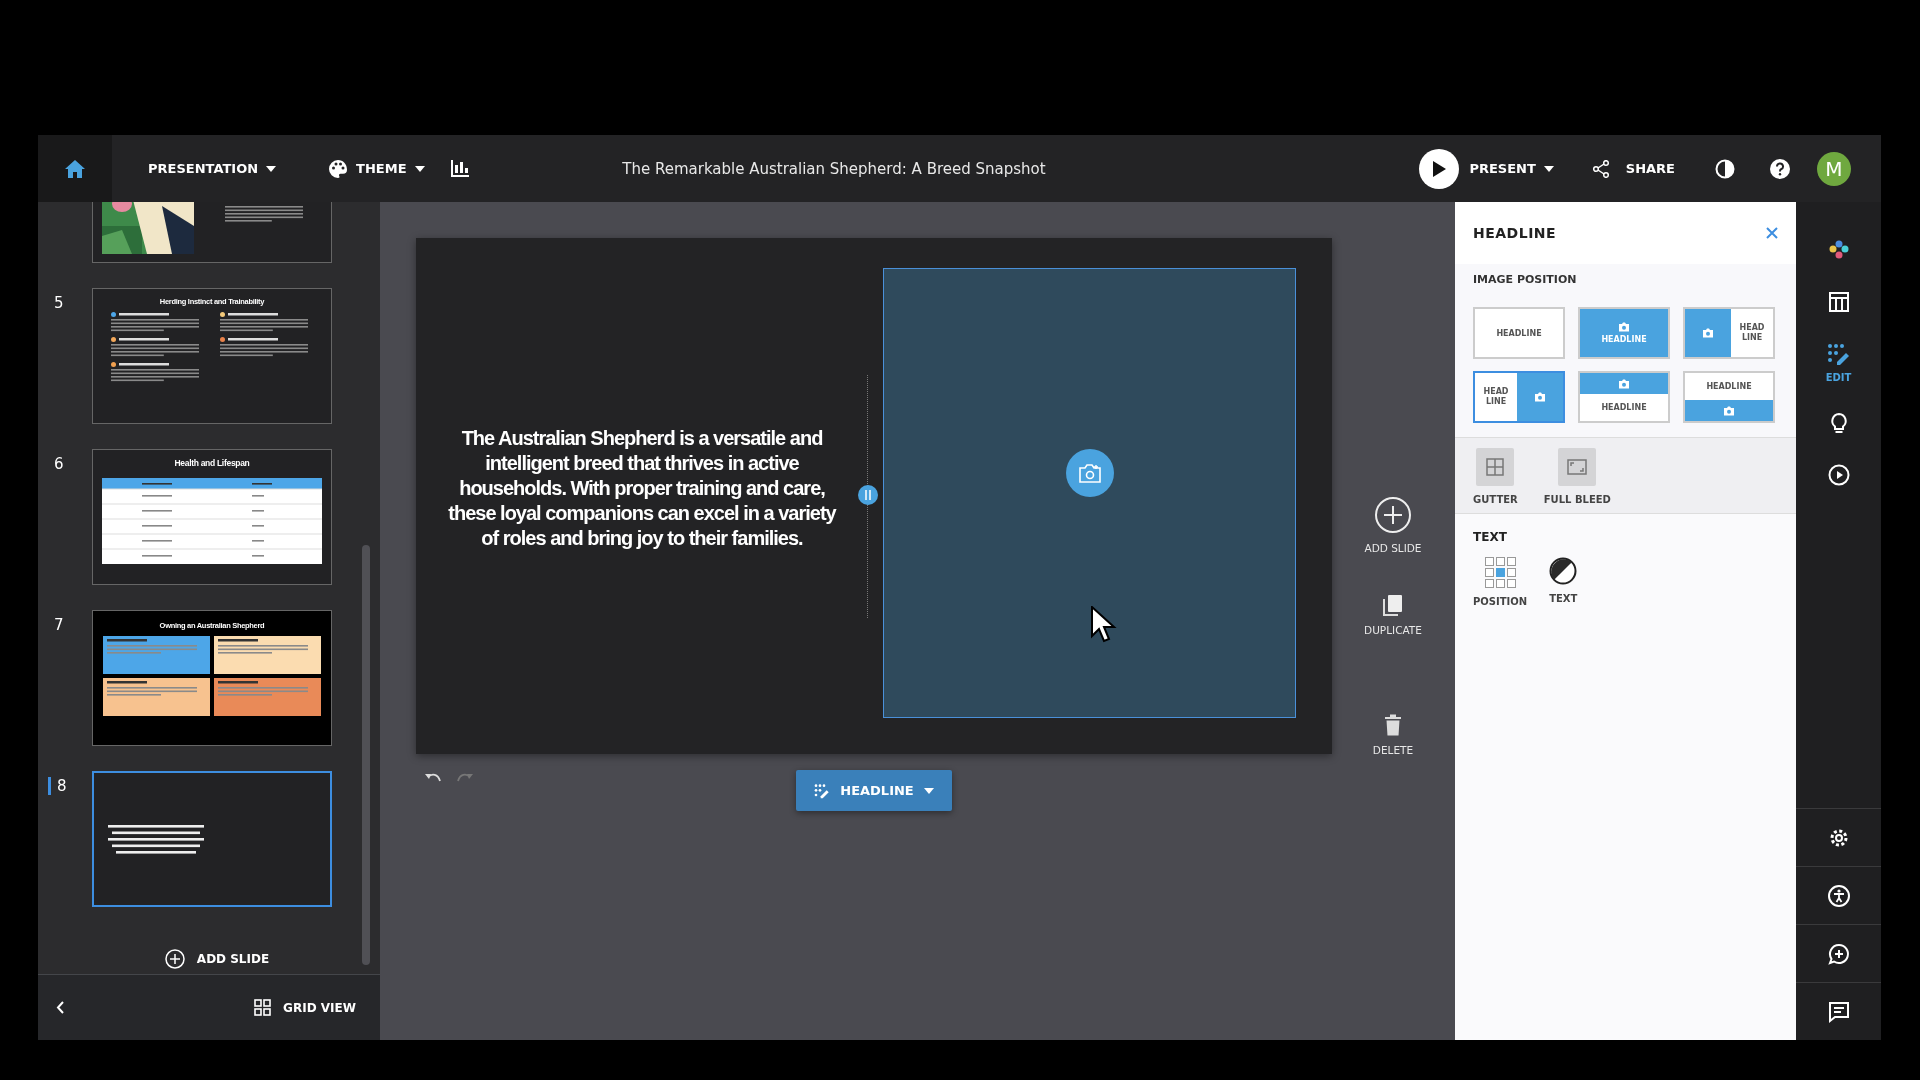  Describe the element at coordinates (1525, 279) in the screenshot. I see `section-label: IMAGE POSITION` at that location.